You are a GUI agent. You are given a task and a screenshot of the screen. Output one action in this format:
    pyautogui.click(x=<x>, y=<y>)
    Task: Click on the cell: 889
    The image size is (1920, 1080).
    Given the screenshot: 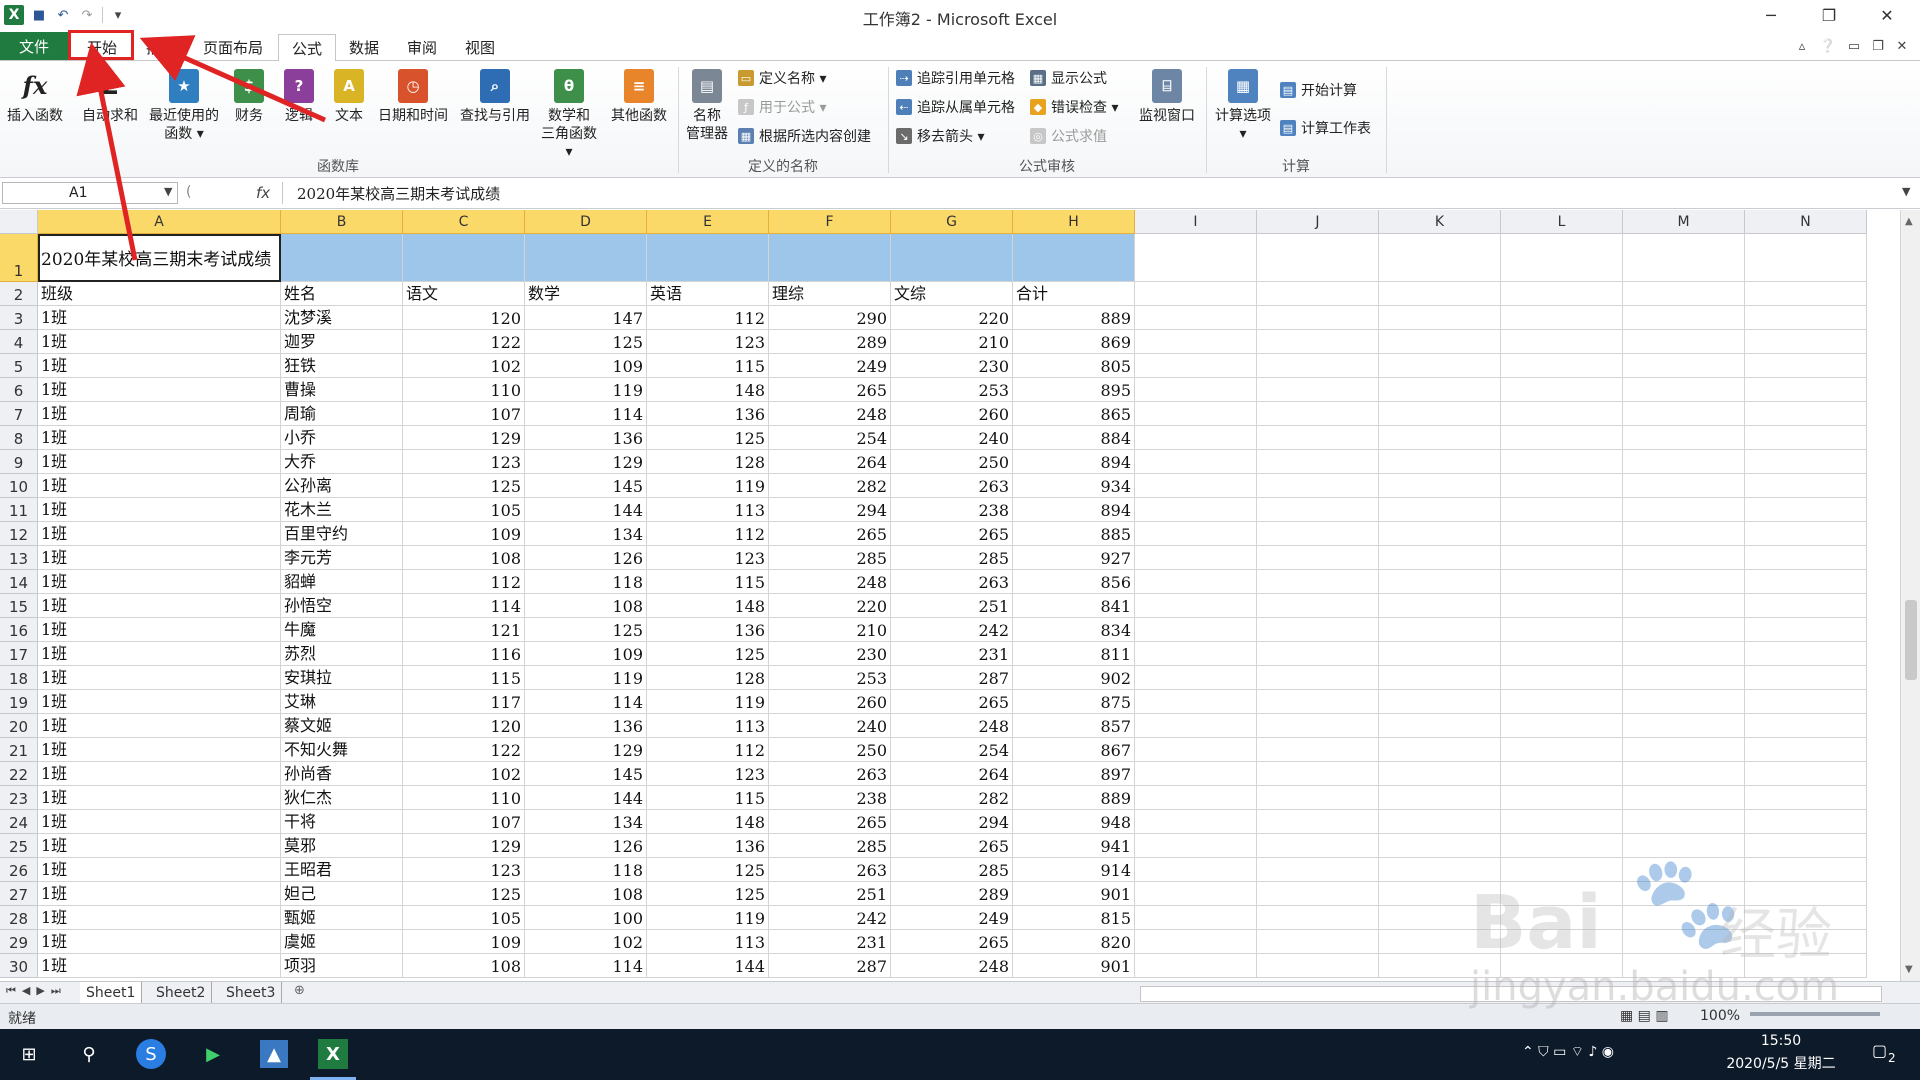 What is the action you would take?
    pyautogui.click(x=1074, y=798)
    